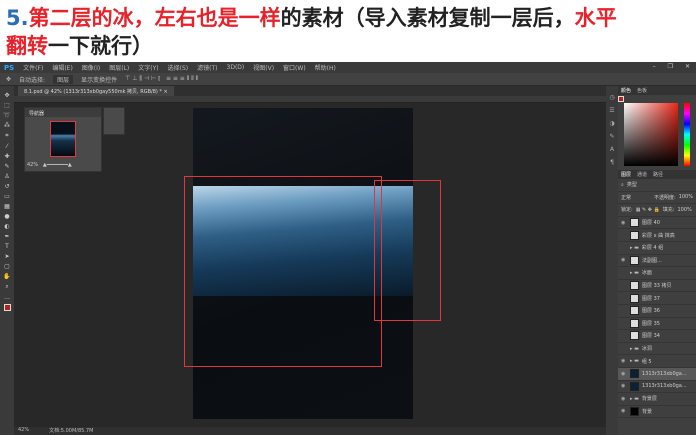  I want to click on layer-row: ◉ ▸ ▬ 组 5, so click(657, 361).